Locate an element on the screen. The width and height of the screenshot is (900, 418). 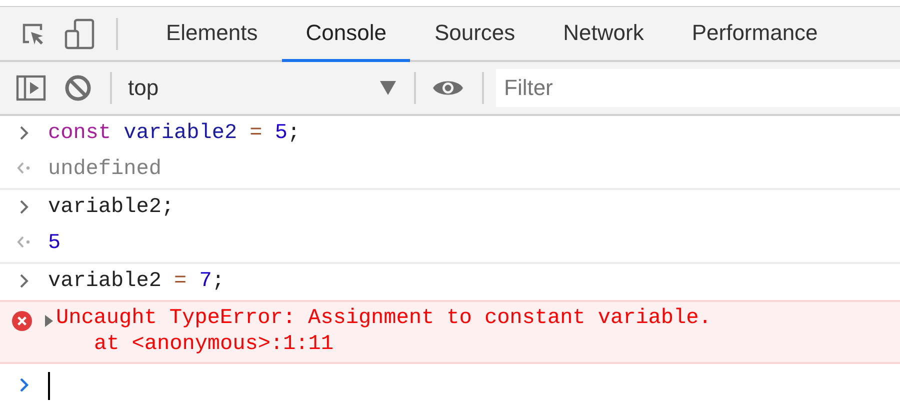
stack-trace-line: at <anonymous>:1:11 is located at coordinates (213, 345).